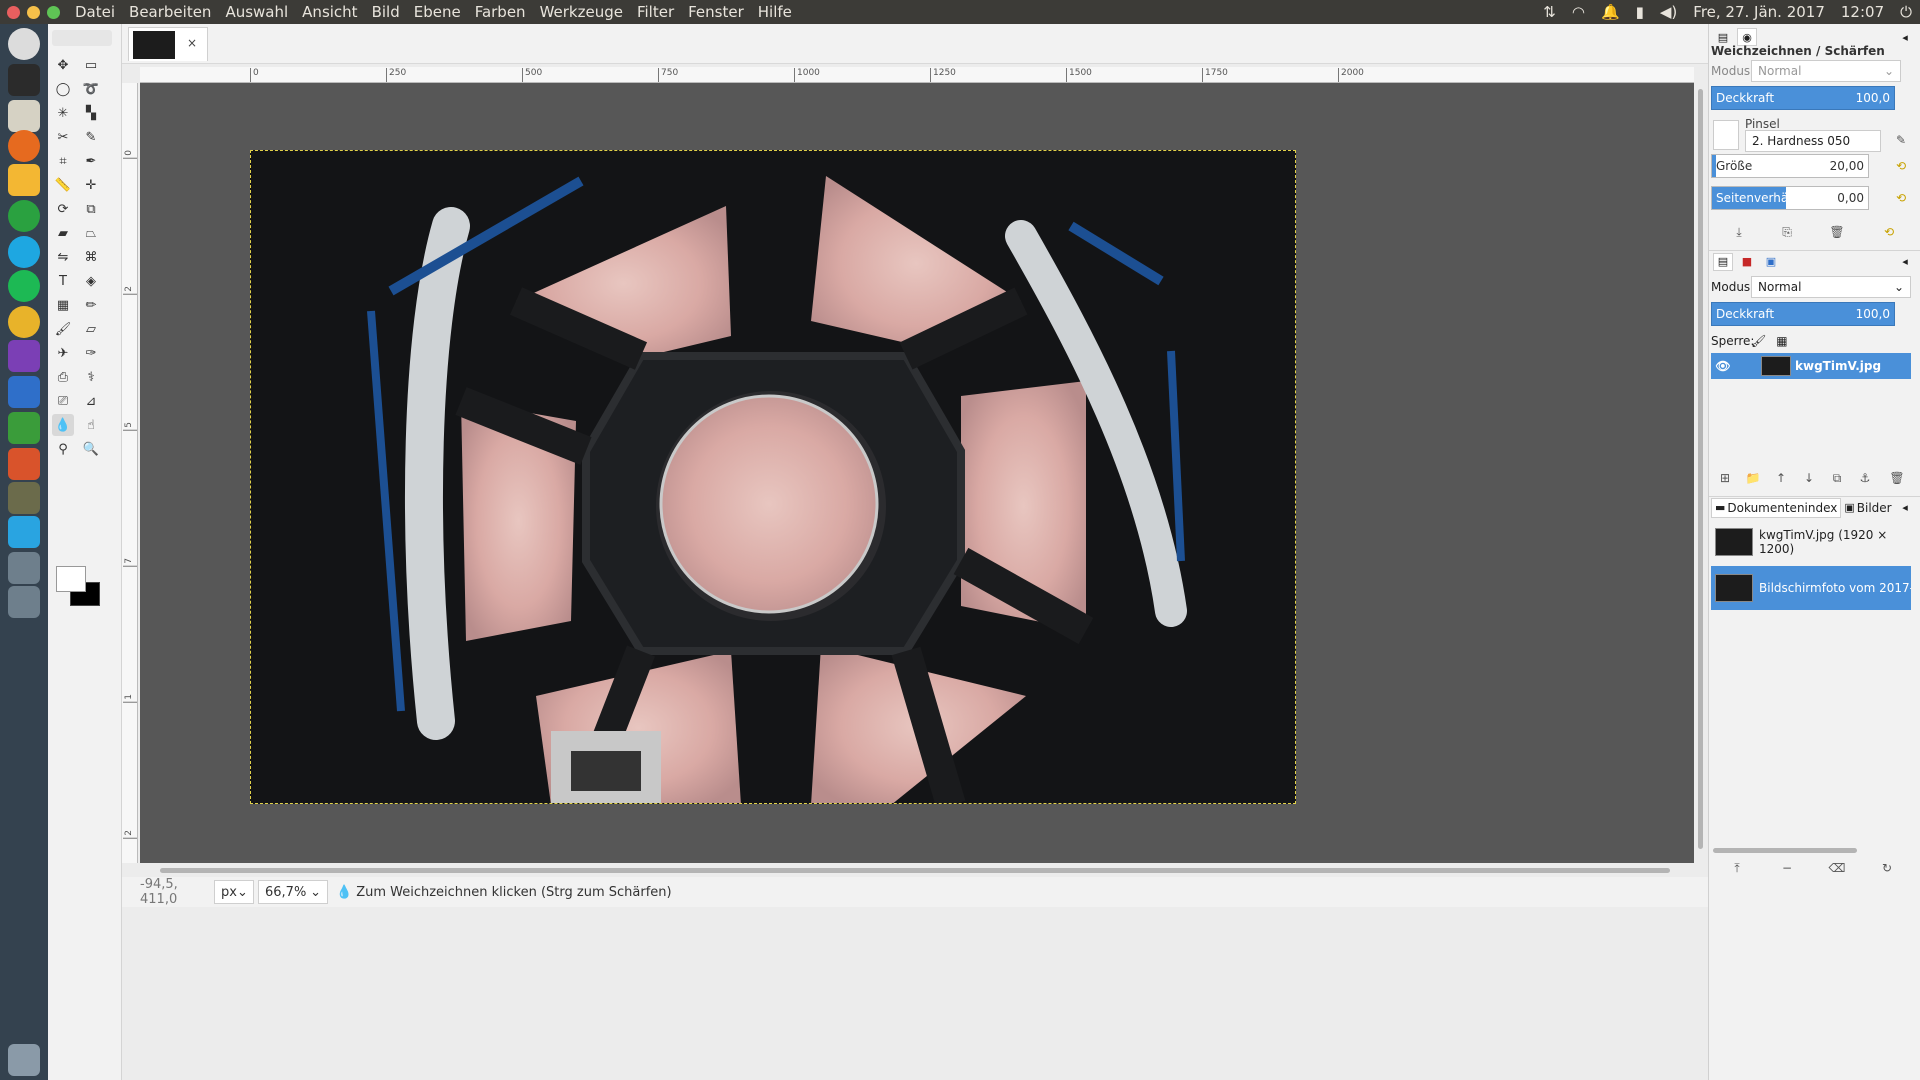 This screenshot has height=1080, width=1920. I want to click on trash-icon, so click(24, 1060).